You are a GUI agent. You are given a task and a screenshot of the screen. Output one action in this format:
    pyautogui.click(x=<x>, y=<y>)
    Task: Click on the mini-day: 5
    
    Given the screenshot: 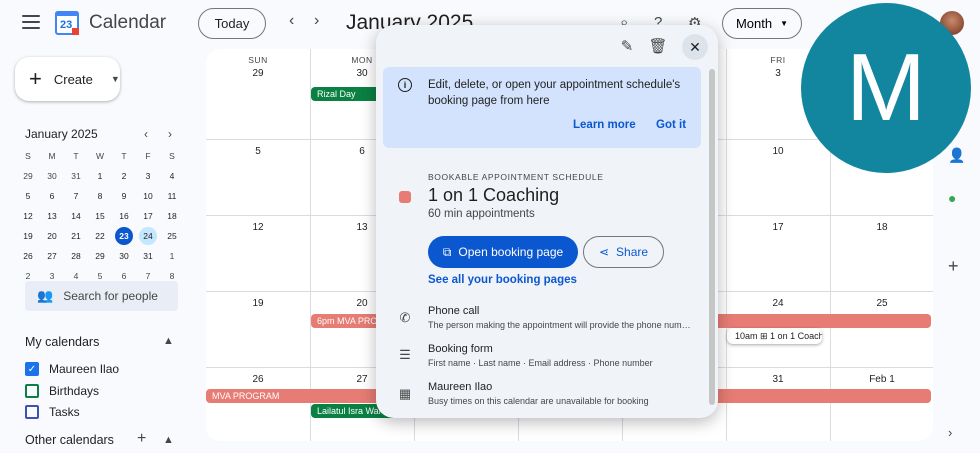 What is the action you would take?
    pyautogui.click(x=28, y=196)
    